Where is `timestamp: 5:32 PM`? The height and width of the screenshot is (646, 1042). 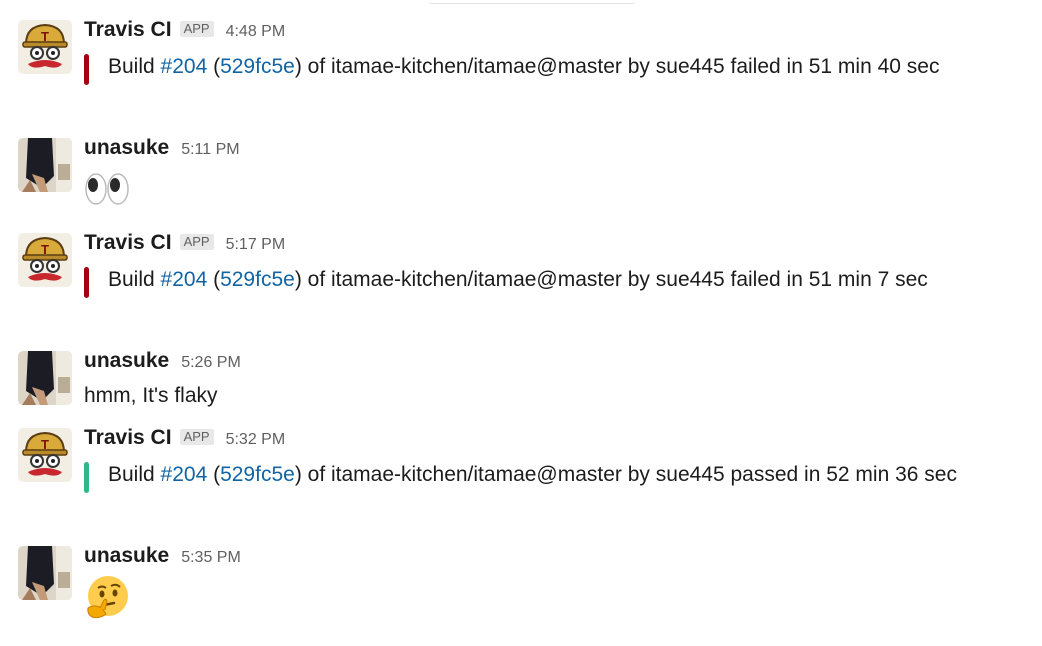
timestamp: 5:32 PM is located at coordinates (256, 440).